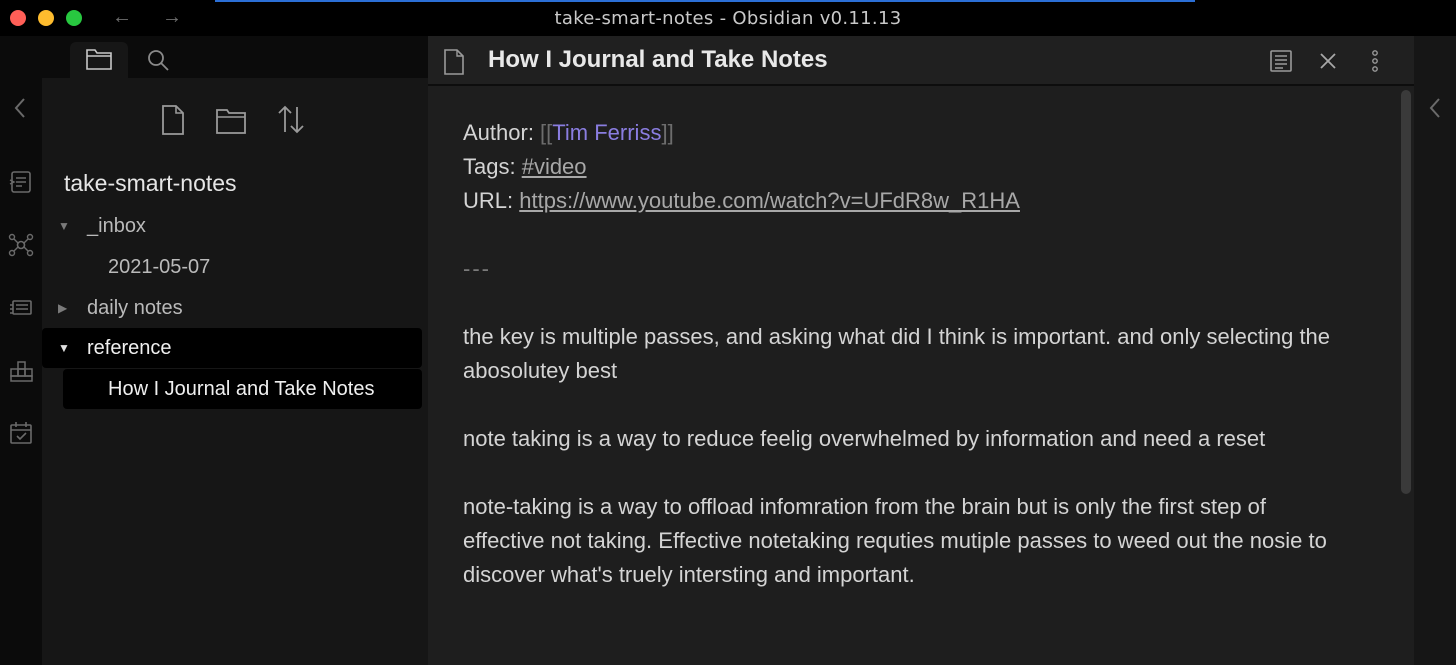 The image size is (1456, 665). I want to click on wikilink-close-bracket: ]], so click(667, 132).